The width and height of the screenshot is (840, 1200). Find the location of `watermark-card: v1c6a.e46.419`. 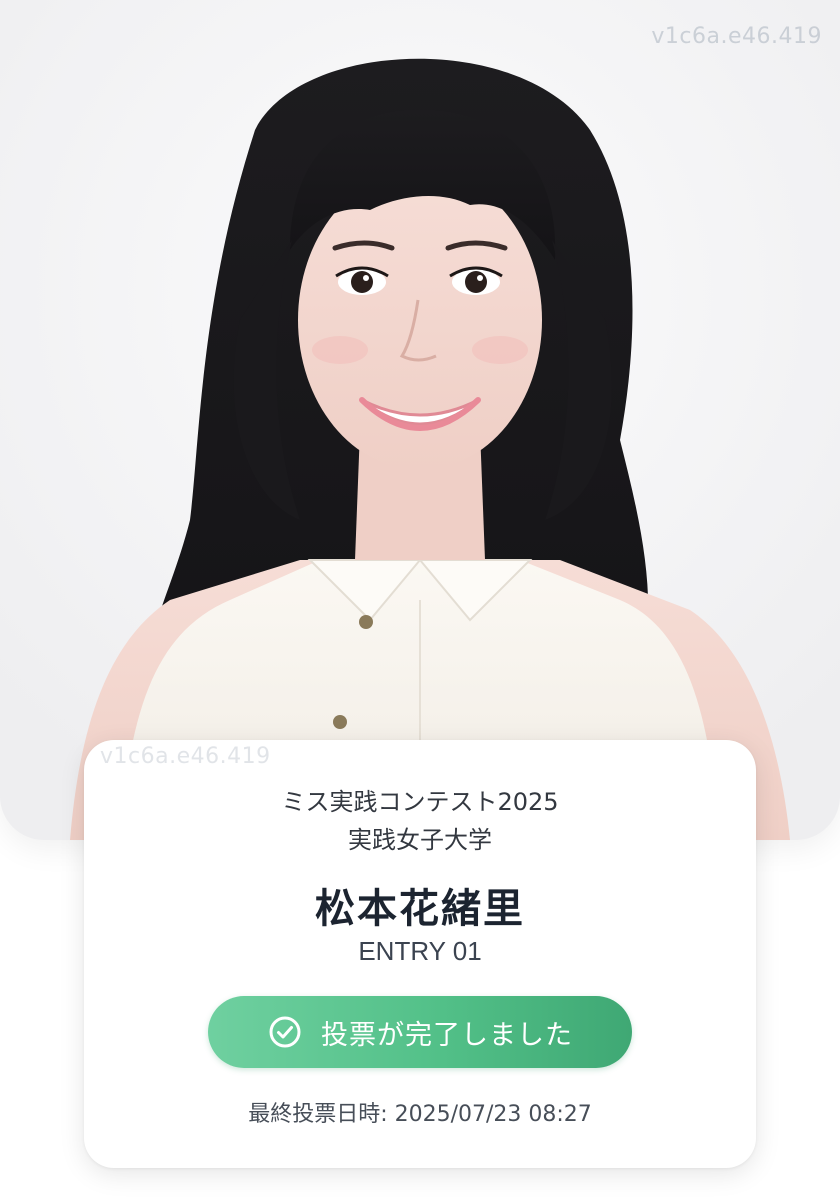

watermark-card: v1c6a.e46.419 is located at coordinates (185, 756).